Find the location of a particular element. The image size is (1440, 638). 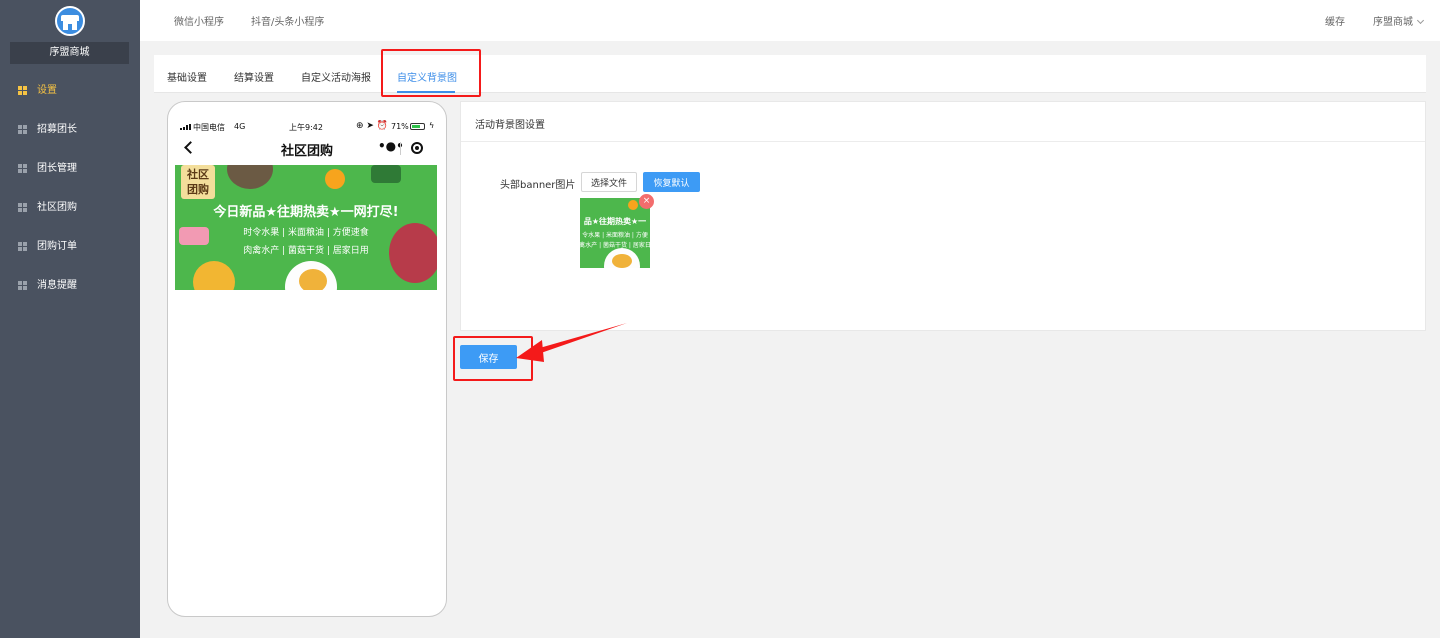

banner-badge: 社区 团购 is located at coordinates (198, 182).